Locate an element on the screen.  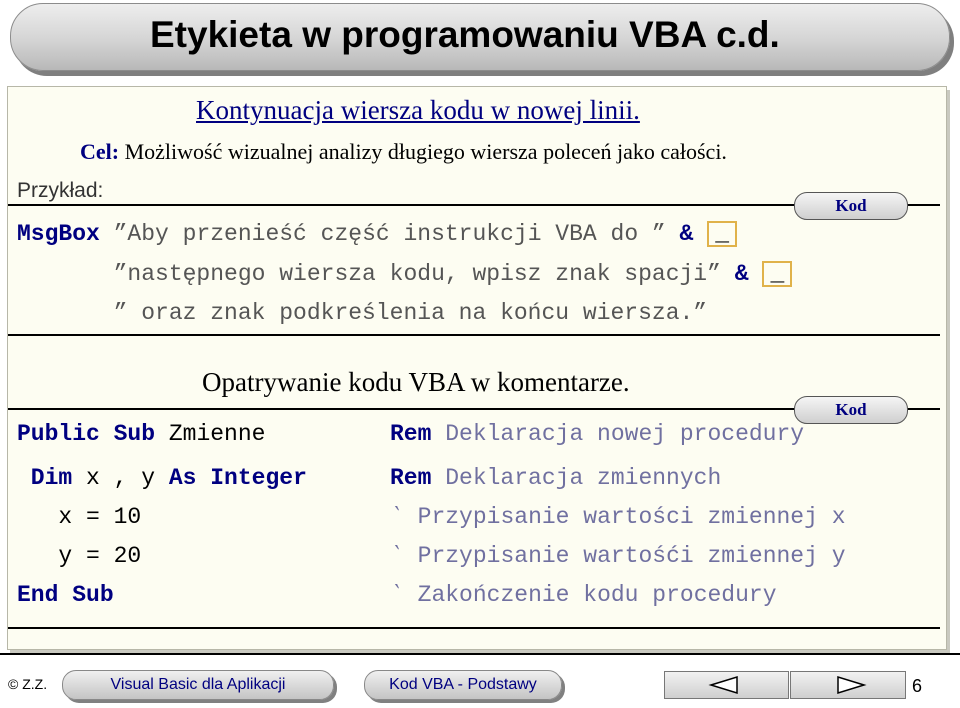
comment-text: Deklaracja nowej procedury is located at coordinates (618, 434).